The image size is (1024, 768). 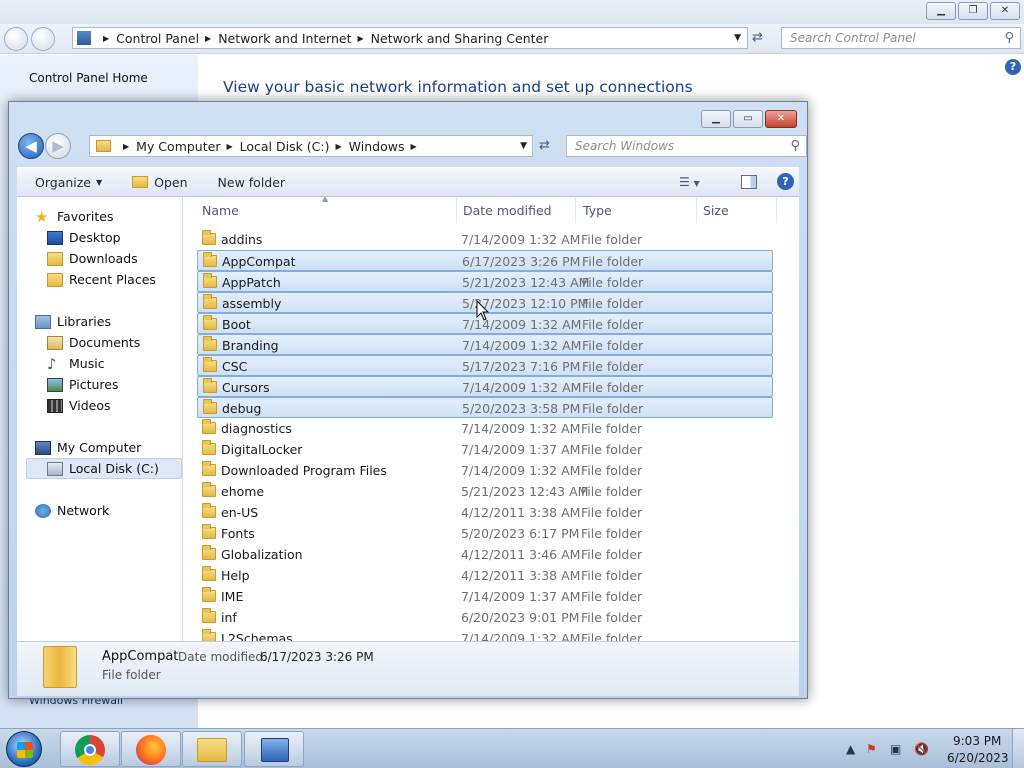 I want to click on tree-label: Libraries, so click(x=84, y=321).